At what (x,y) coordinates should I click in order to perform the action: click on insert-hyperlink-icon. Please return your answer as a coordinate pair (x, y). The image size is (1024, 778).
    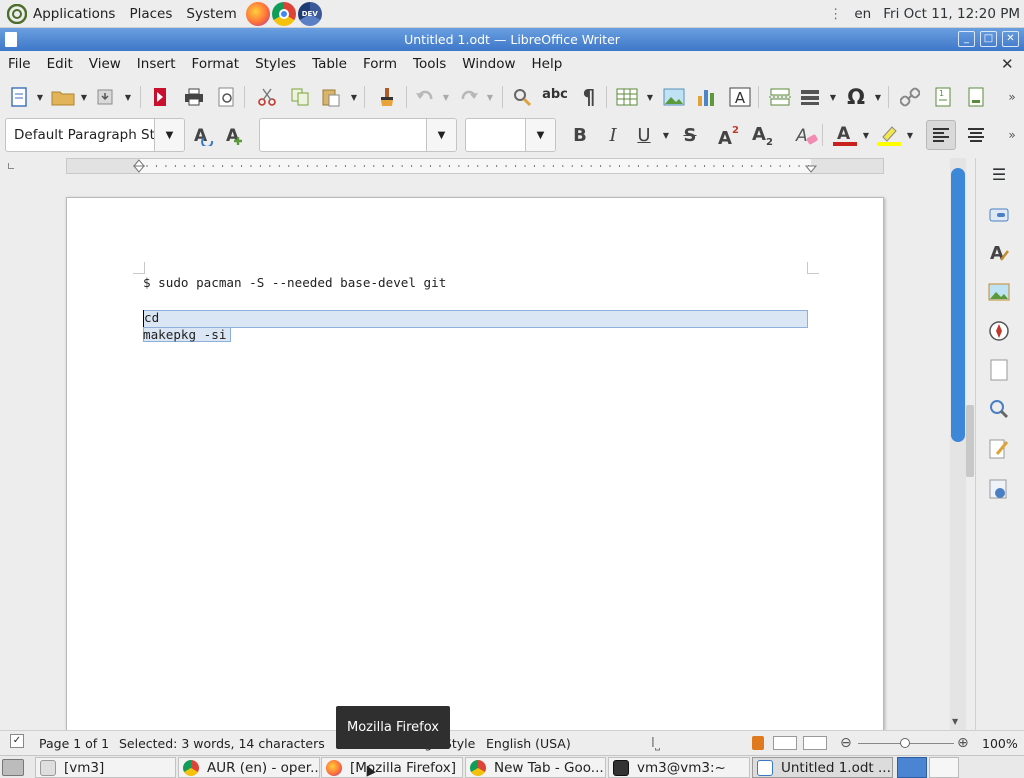
    Looking at the image, I should click on (910, 97).